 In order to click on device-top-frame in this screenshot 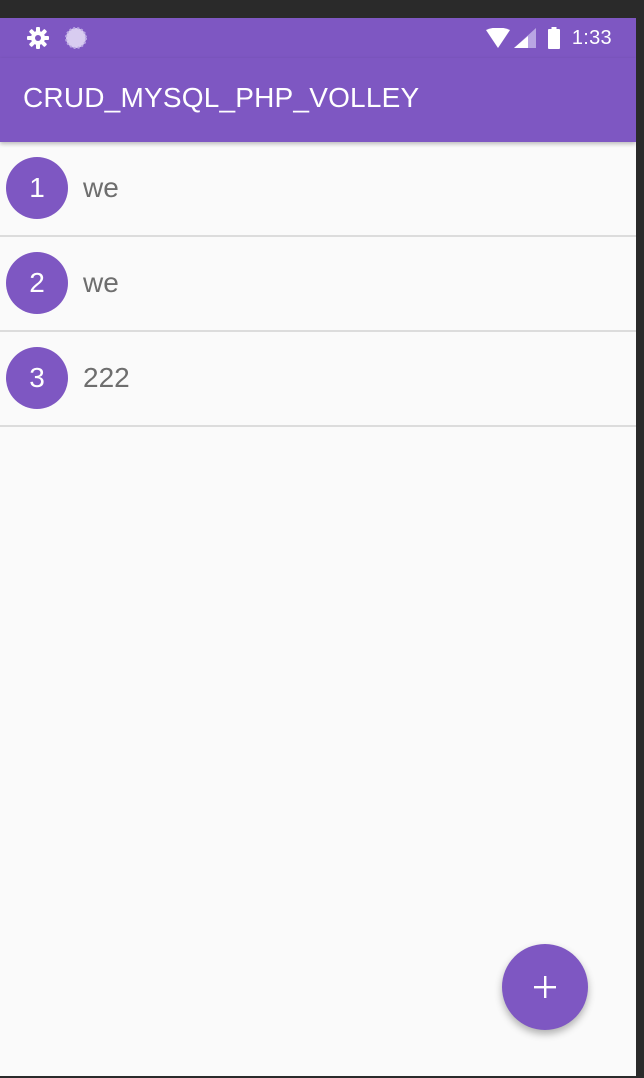, I will do `click(322, 9)`.